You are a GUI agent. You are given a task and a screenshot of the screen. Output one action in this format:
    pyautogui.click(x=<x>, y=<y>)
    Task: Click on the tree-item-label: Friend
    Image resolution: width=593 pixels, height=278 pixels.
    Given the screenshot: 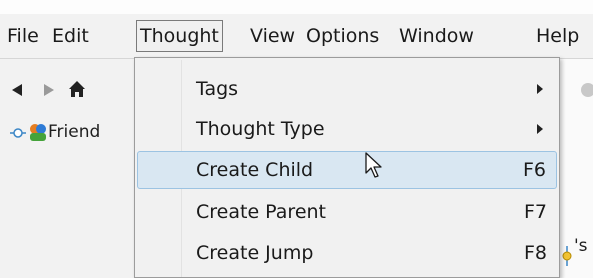 What is the action you would take?
    pyautogui.click(x=74, y=132)
    